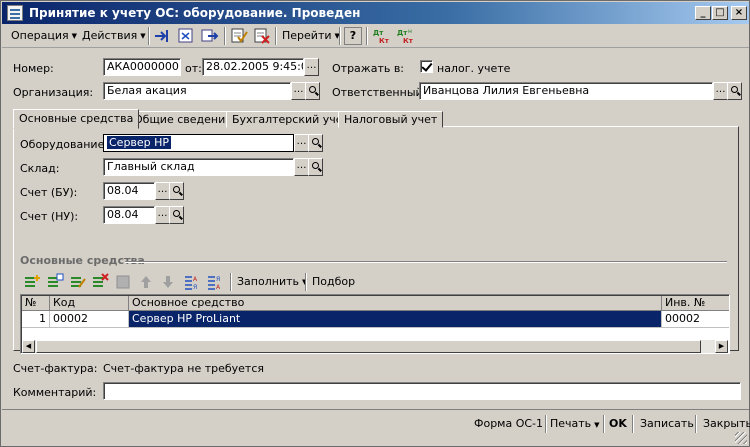 The width and height of the screenshot is (750, 447). What do you see at coordinates (198, 143) in the screenshot?
I see `equipment-field: Сервер HP` at bounding box center [198, 143].